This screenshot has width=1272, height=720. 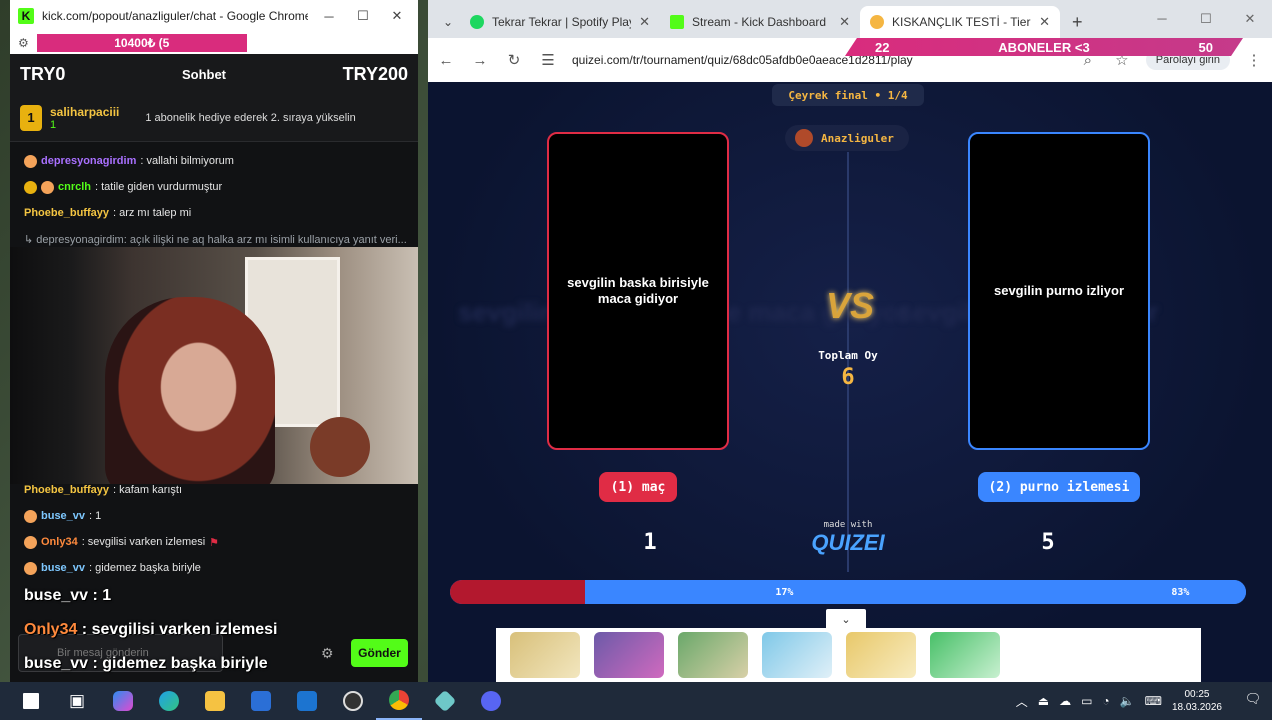 What do you see at coordinates (88, 161) in the screenshot?
I see `chat-username: depresyonagirdim` at bounding box center [88, 161].